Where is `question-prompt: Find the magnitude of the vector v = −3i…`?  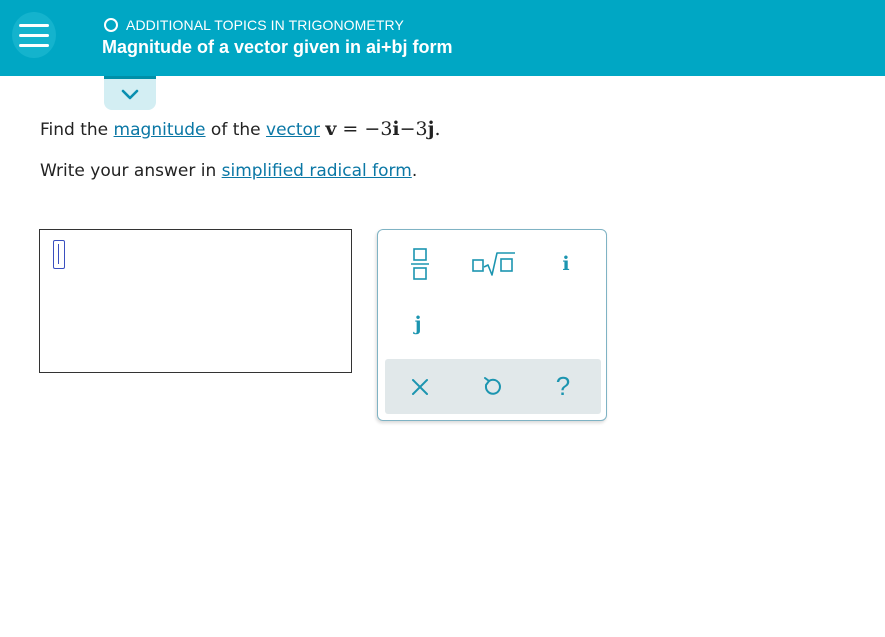
question-prompt: Find the magnitude of the vector v = −3i… is located at coordinates (240, 129).